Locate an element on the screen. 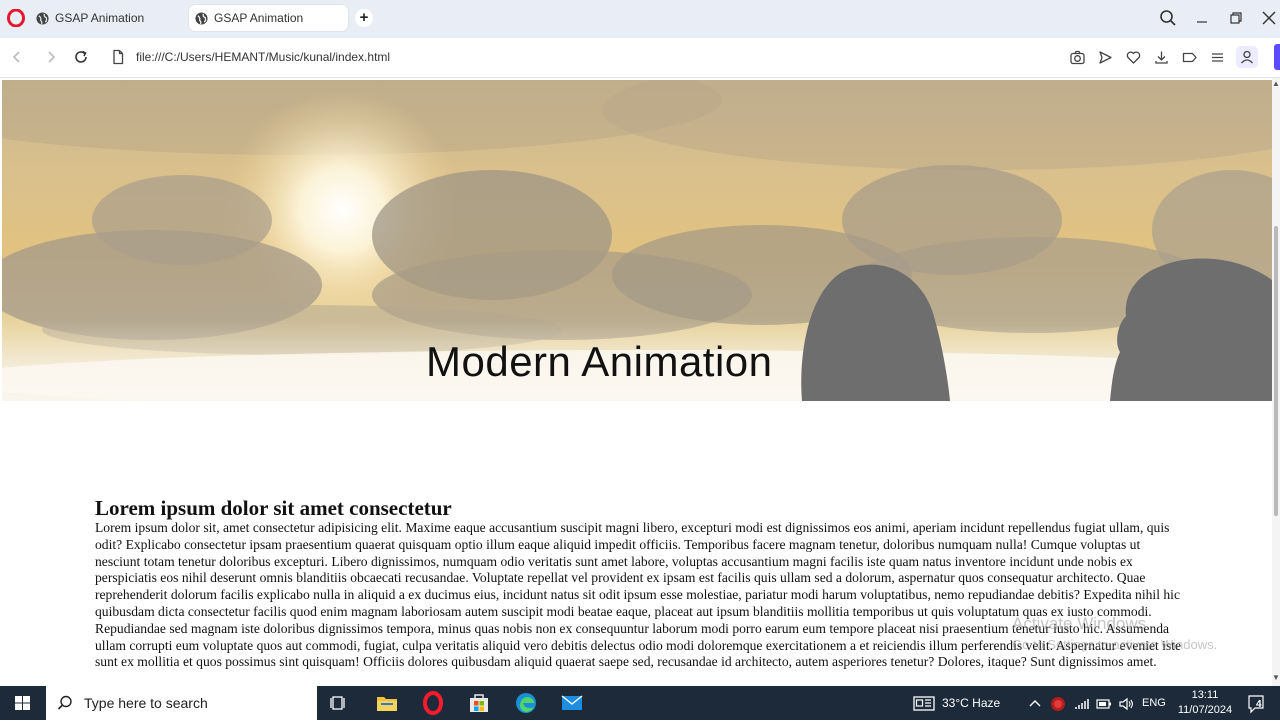 The image size is (1280, 725). download-icon is located at coordinates (1161, 57).